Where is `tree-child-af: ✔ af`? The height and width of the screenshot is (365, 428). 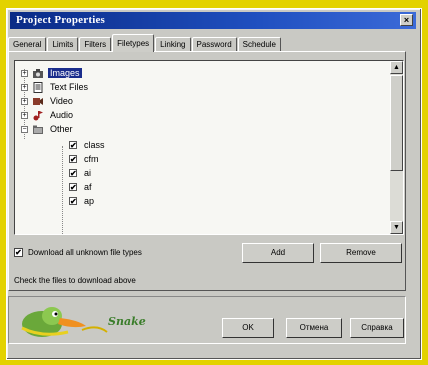
tree-child-af: ✔ af is located at coordinates (81, 187).